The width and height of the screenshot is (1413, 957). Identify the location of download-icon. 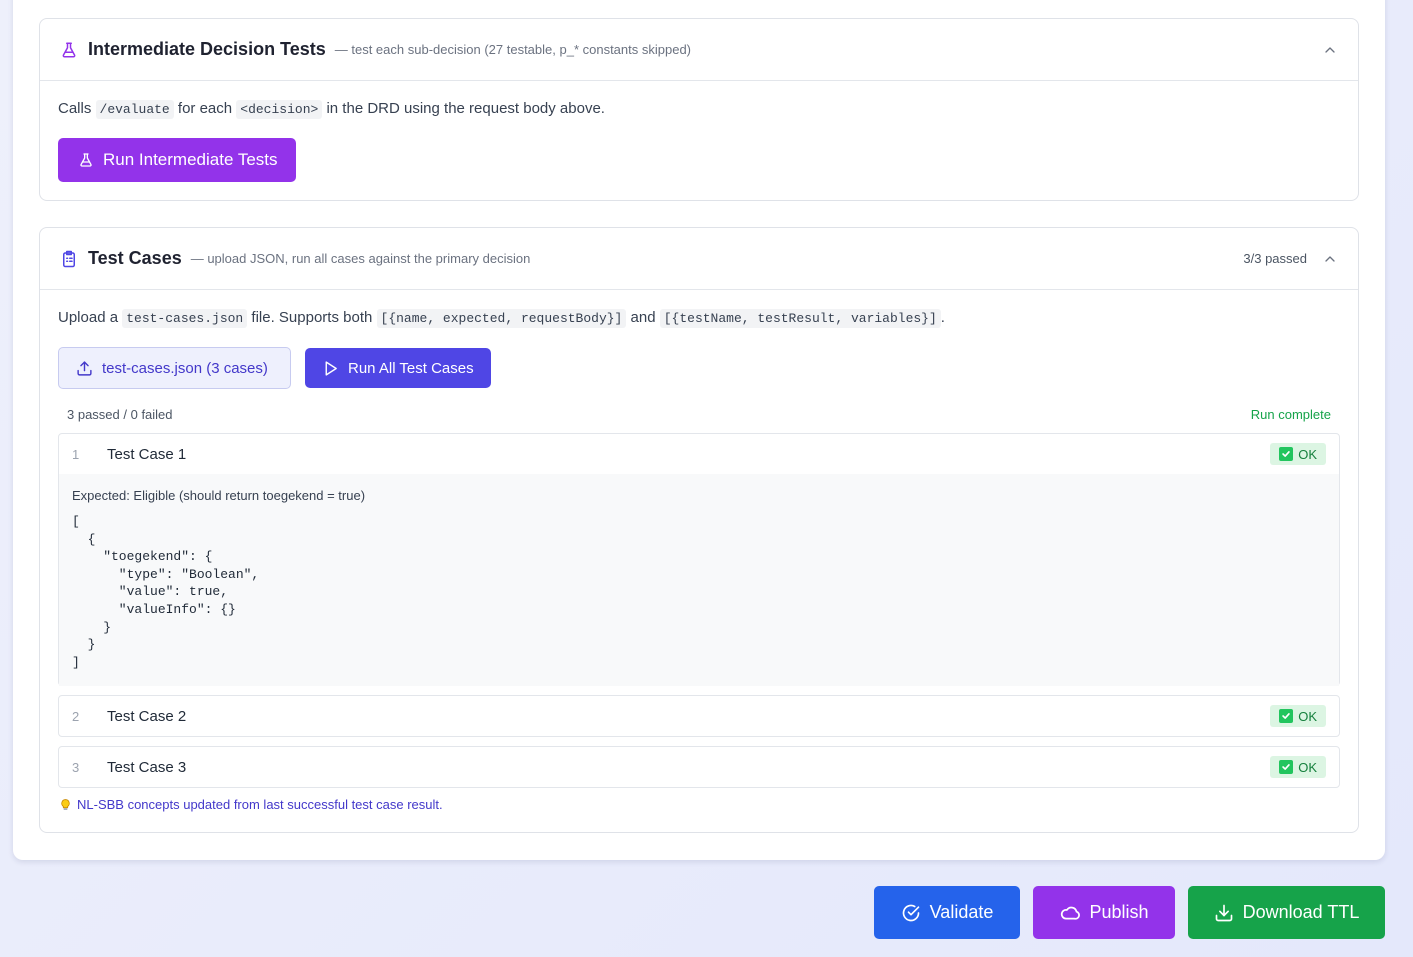
(1223, 912).